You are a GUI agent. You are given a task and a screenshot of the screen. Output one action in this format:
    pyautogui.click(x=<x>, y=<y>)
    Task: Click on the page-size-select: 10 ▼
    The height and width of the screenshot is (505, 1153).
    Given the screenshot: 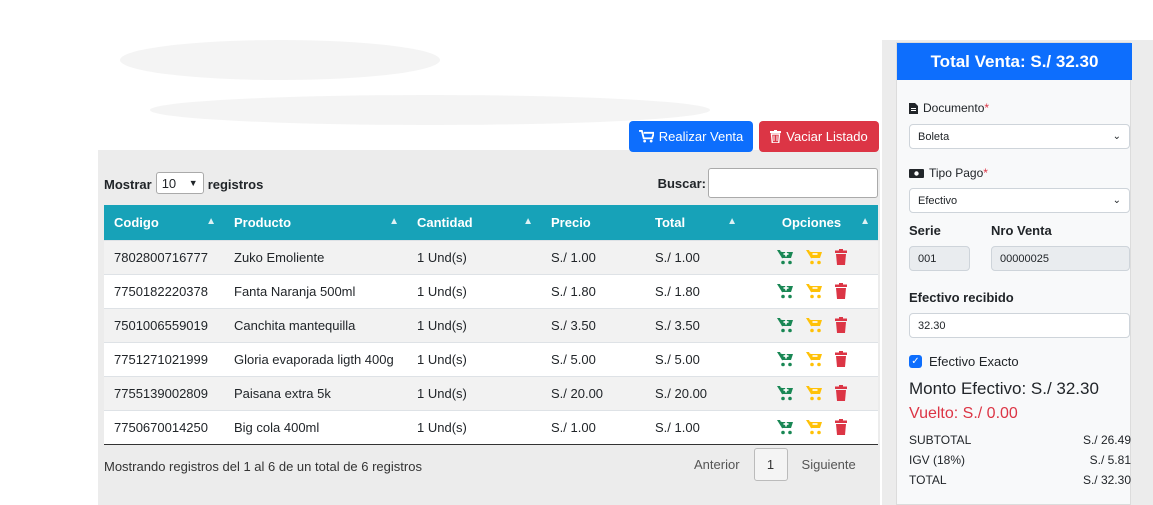 What is the action you would take?
    pyautogui.click(x=179, y=183)
    